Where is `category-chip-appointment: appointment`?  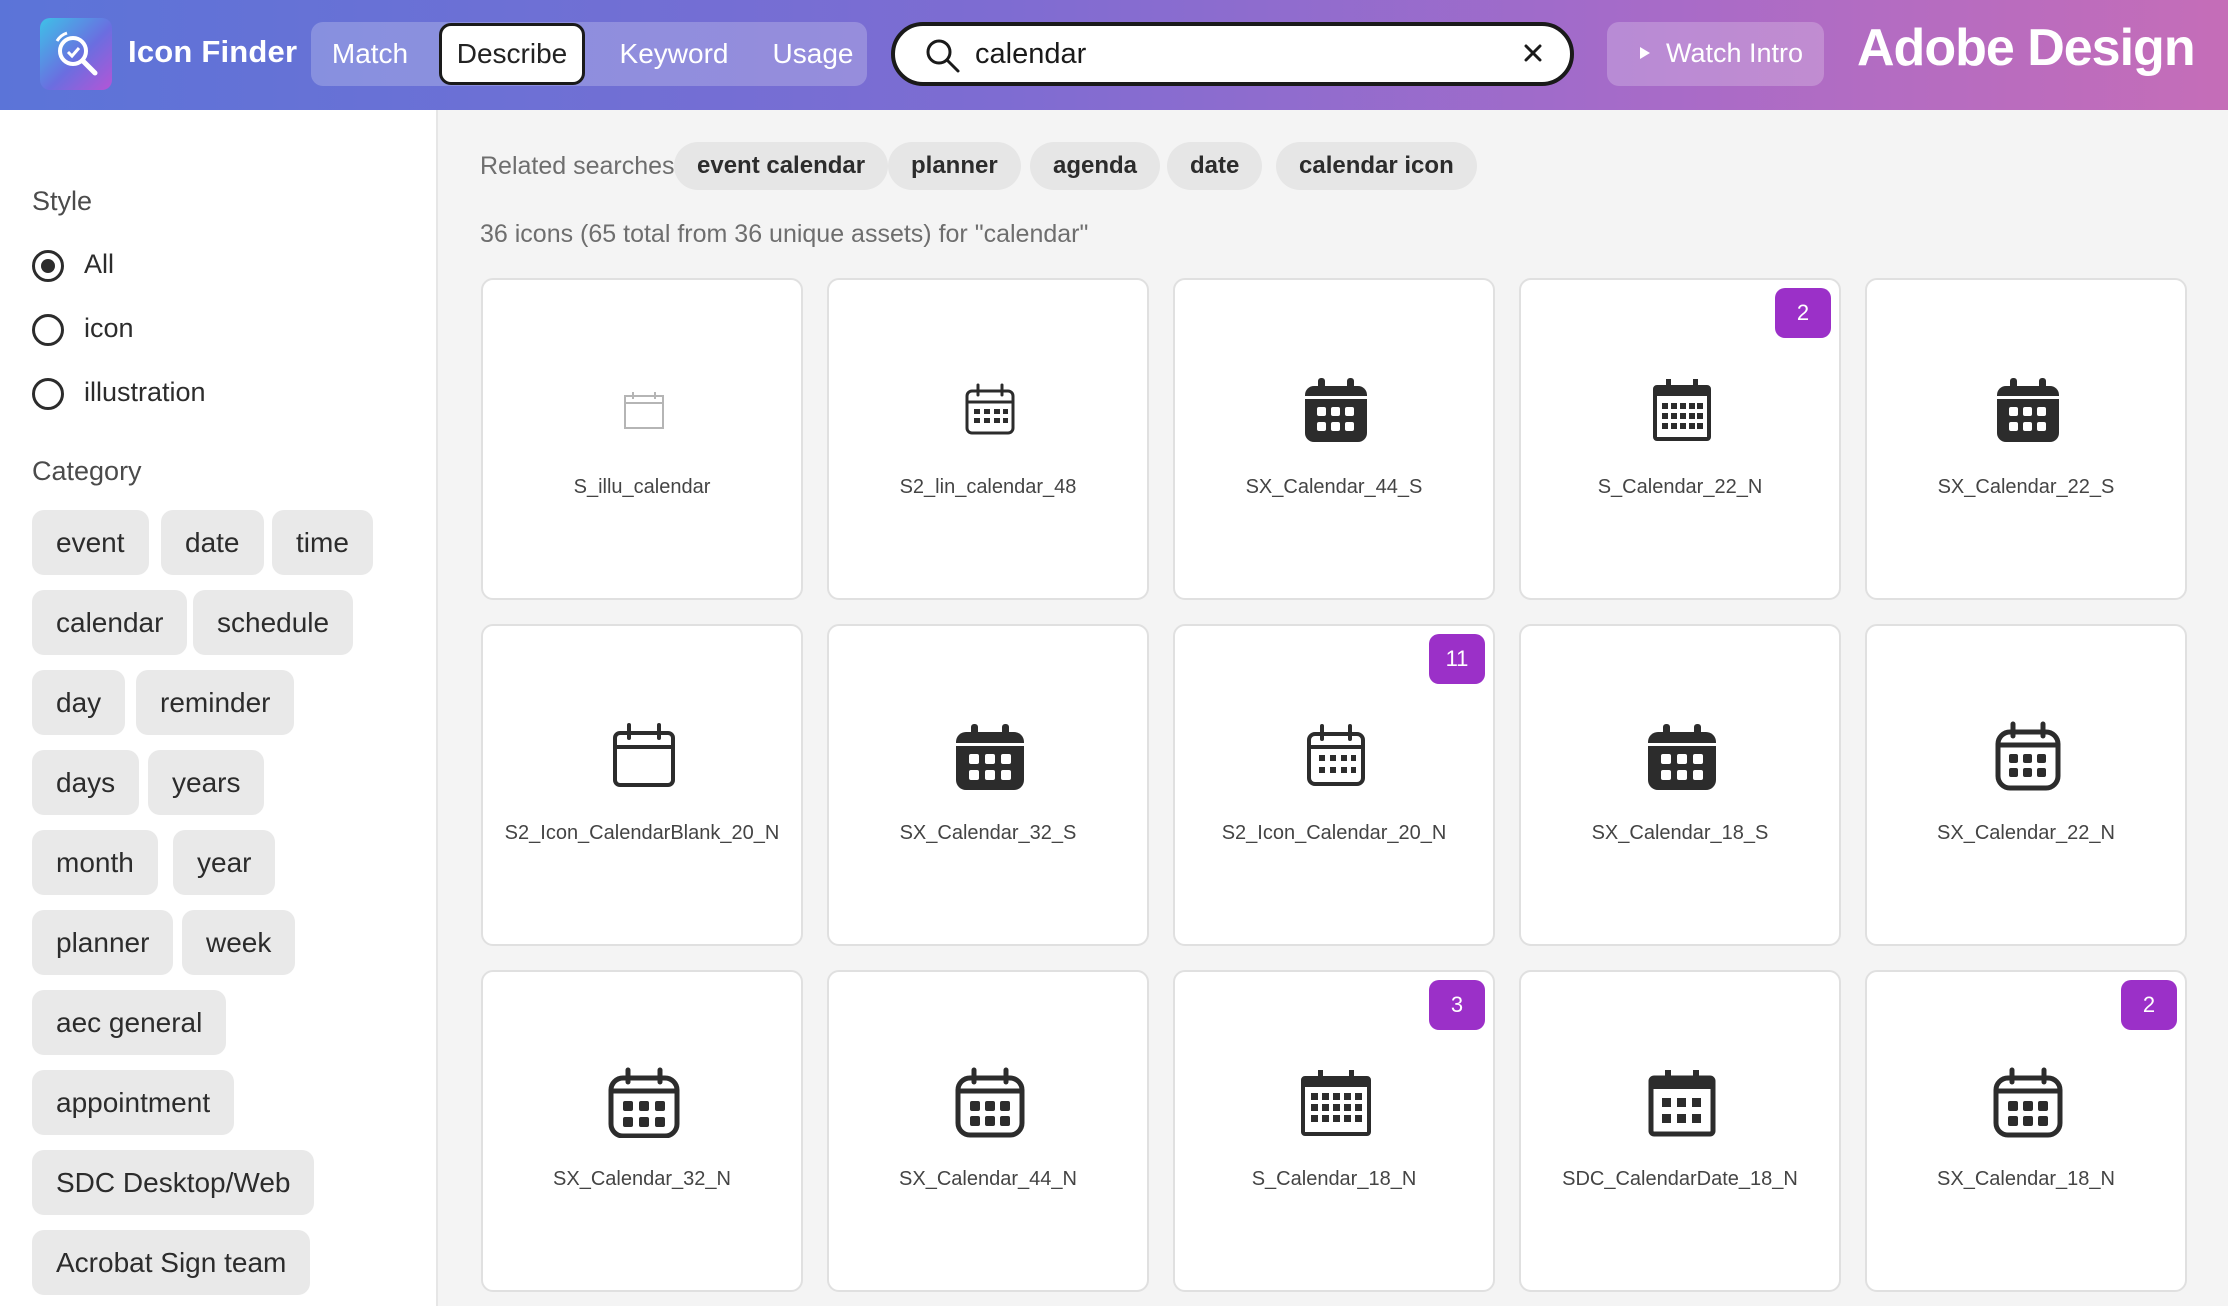
category-chip-appointment: appointment is located at coordinates (133, 1102).